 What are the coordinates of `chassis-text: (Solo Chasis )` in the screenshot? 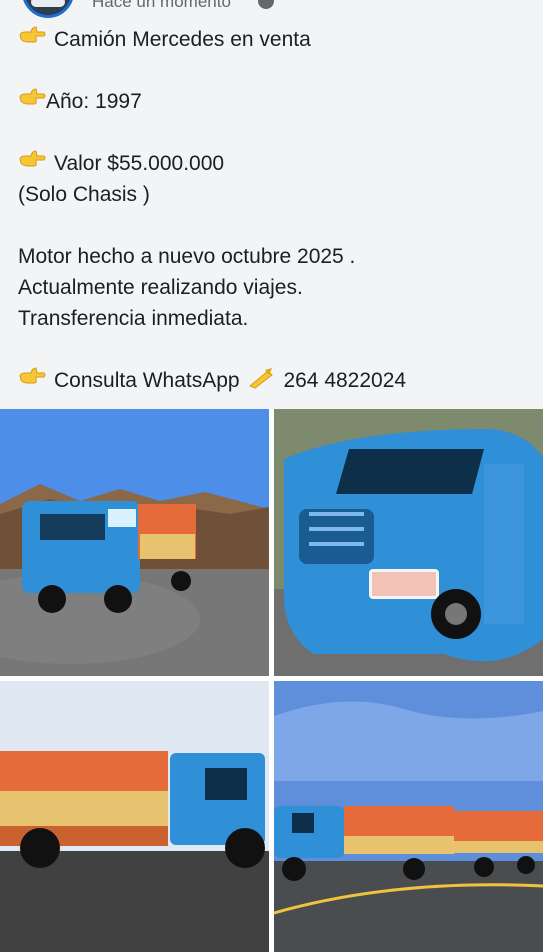 It's located at (84, 194).